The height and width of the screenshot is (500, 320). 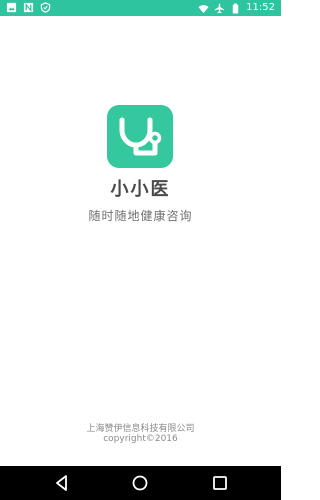 I want to click on stethoscope-icon, so click(x=140, y=136).